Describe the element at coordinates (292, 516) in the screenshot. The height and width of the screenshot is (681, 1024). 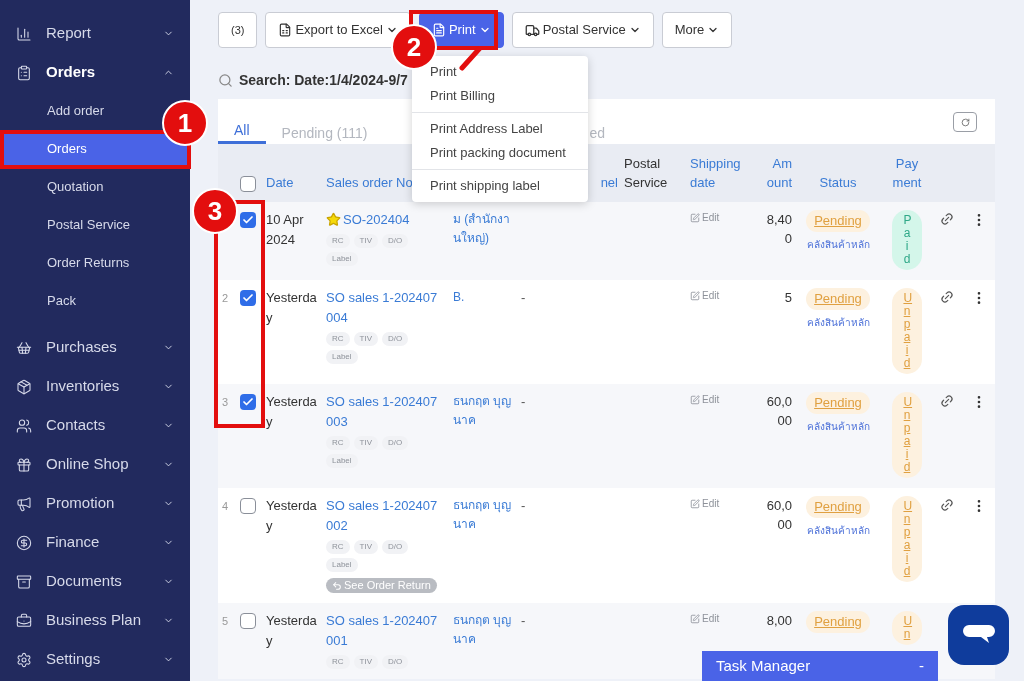
I see `date-cell-text: Yesterday` at that location.